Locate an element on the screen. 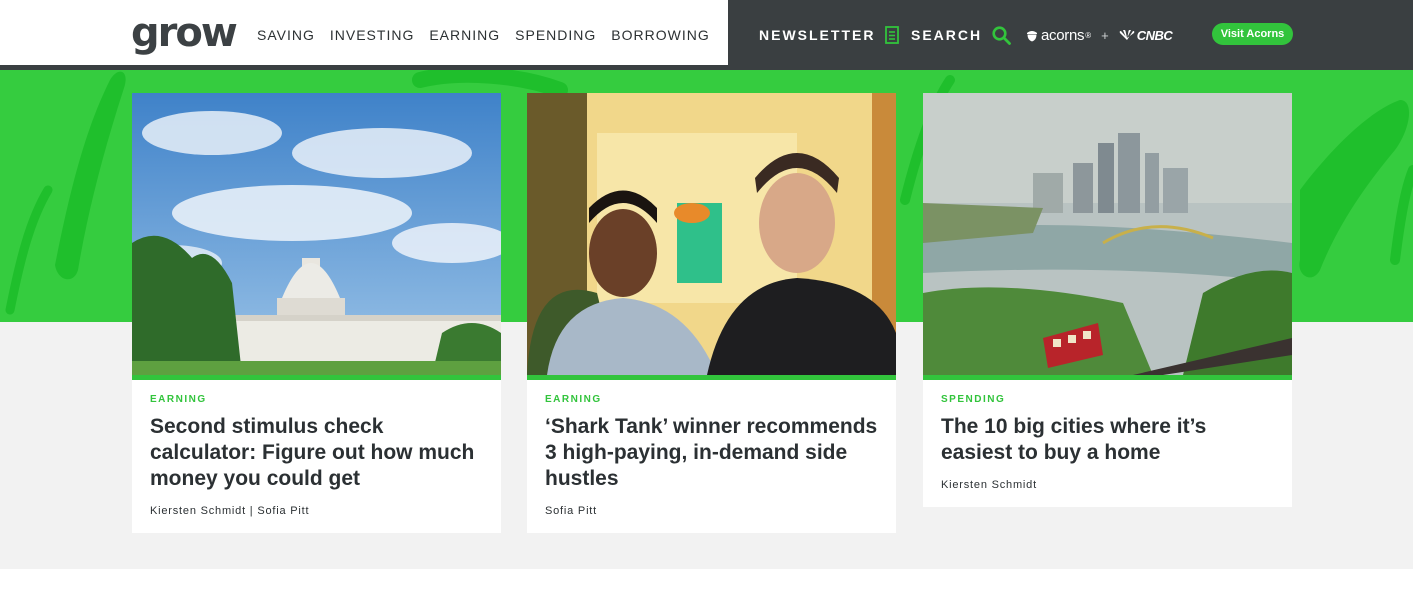  nav-investing: INVESTING is located at coordinates (372, 35).